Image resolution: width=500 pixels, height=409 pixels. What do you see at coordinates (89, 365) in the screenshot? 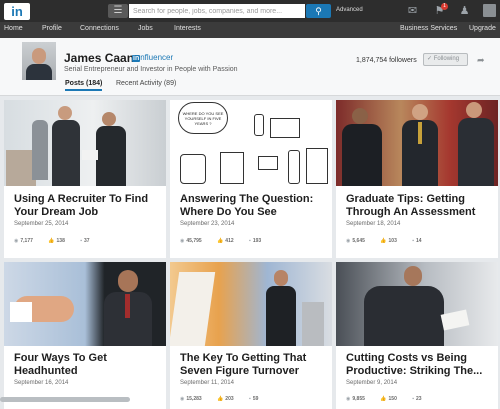
I see `post-title: Four Ways To Get Headhunted` at bounding box center [89, 365].